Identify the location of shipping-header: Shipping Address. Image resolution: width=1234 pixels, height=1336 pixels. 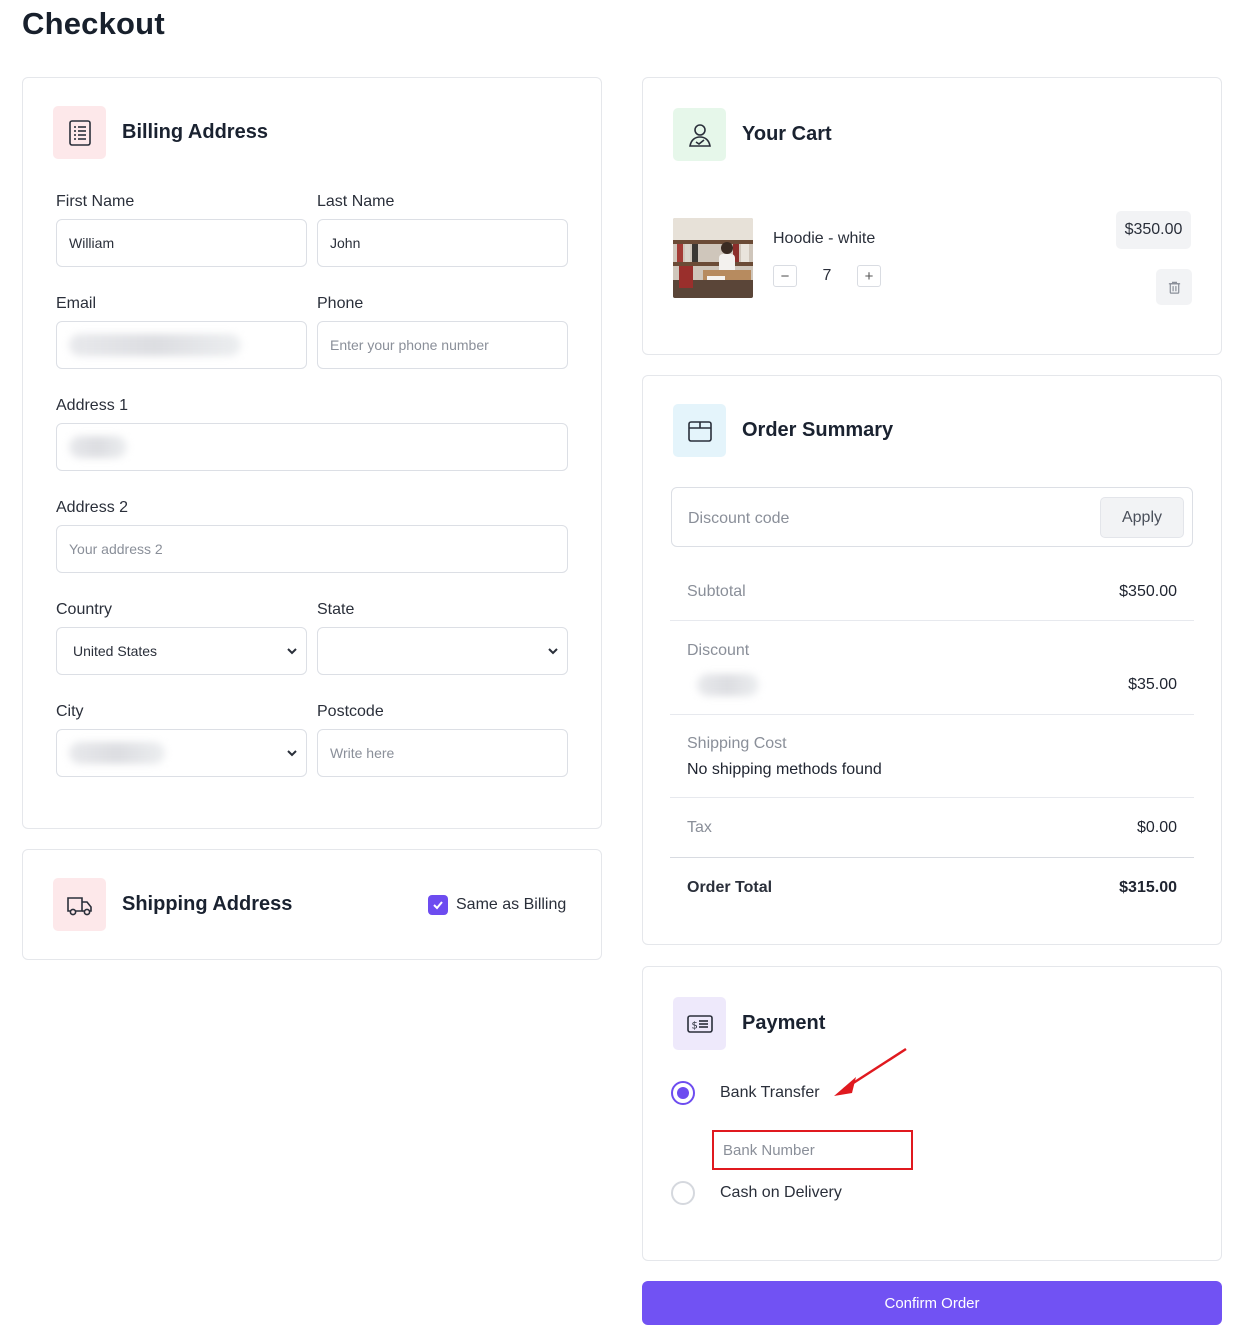
(172, 904).